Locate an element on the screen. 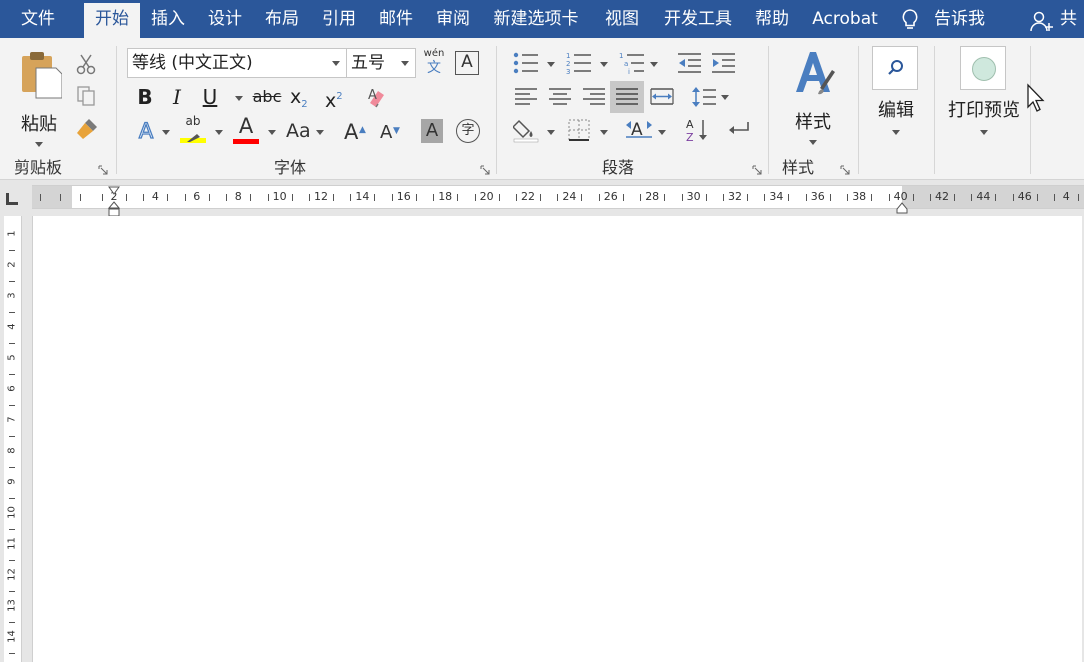 The width and height of the screenshot is (1084, 662). tab-design: 设计 is located at coordinates (225, 19).